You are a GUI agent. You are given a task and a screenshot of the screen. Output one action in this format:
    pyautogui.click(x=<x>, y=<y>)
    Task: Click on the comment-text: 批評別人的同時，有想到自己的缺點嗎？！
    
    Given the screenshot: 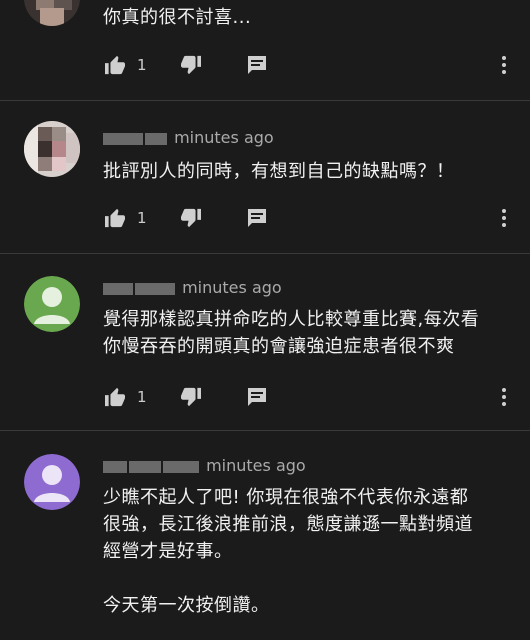 What is the action you would take?
    pyautogui.click(x=279, y=171)
    